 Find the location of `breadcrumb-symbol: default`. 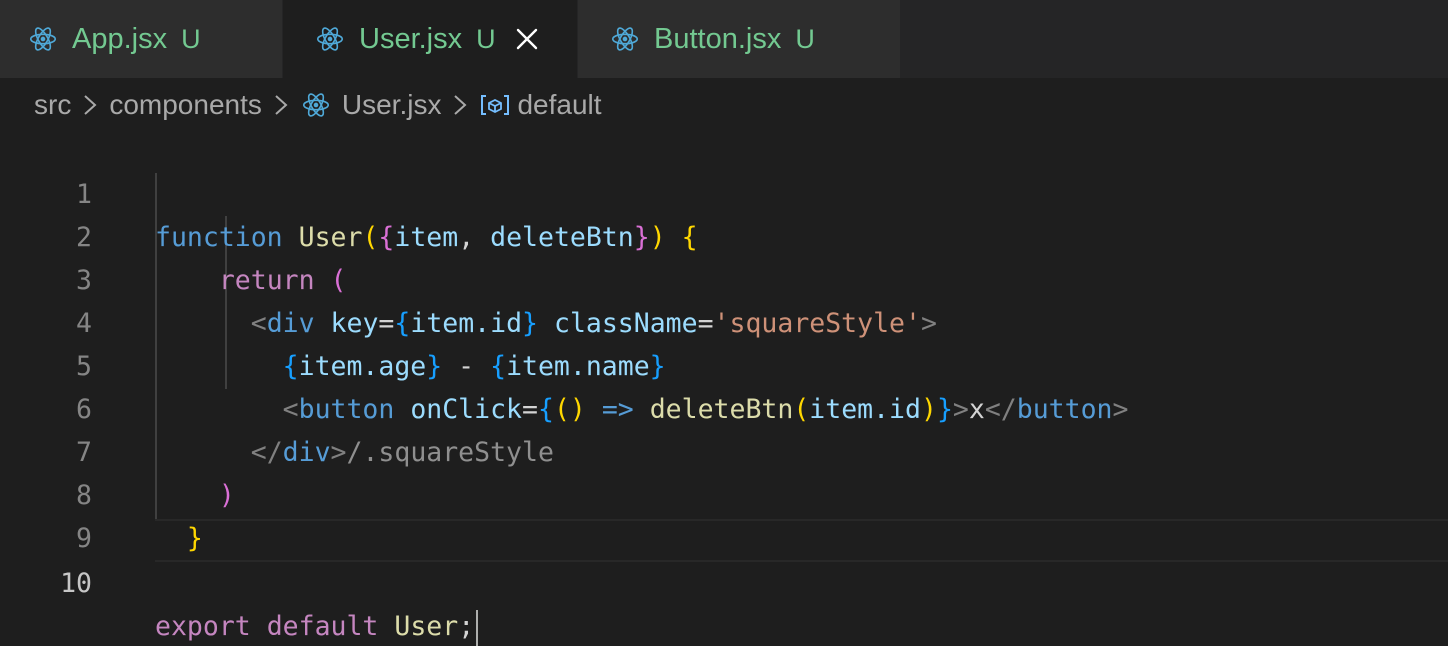

breadcrumb-symbol: default is located at coordinates (540, 105).